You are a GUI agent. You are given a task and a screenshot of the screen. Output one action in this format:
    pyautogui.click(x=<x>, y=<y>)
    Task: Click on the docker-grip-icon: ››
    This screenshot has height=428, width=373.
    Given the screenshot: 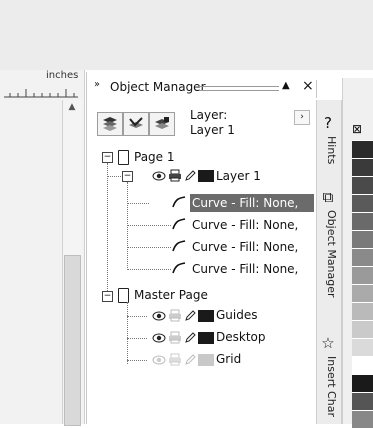 What is the action you would take?
    pyautogui.click(x=97, y=84)
    